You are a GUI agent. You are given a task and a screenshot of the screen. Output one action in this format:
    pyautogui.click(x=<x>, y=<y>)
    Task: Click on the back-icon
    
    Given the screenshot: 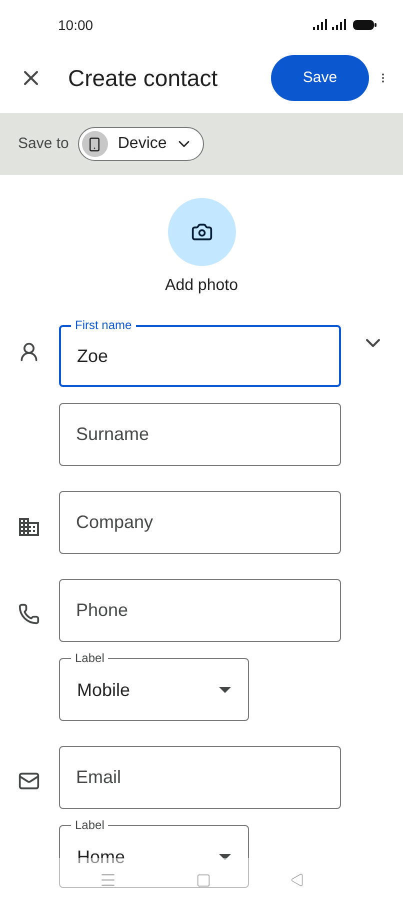 What is the action you would take?
    pyautogui.click(x=297, y=880)
    